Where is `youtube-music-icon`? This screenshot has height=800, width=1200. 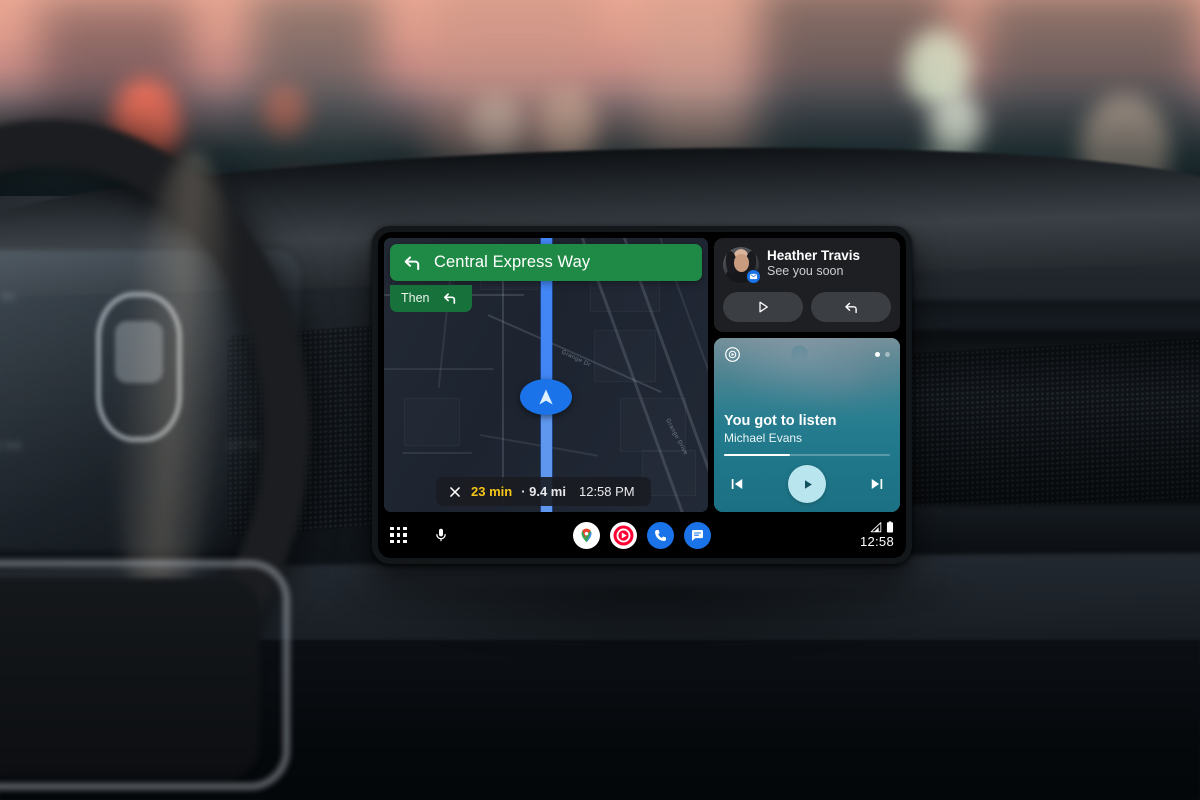
youtube-music-icon is located at coordinates (732, 354).